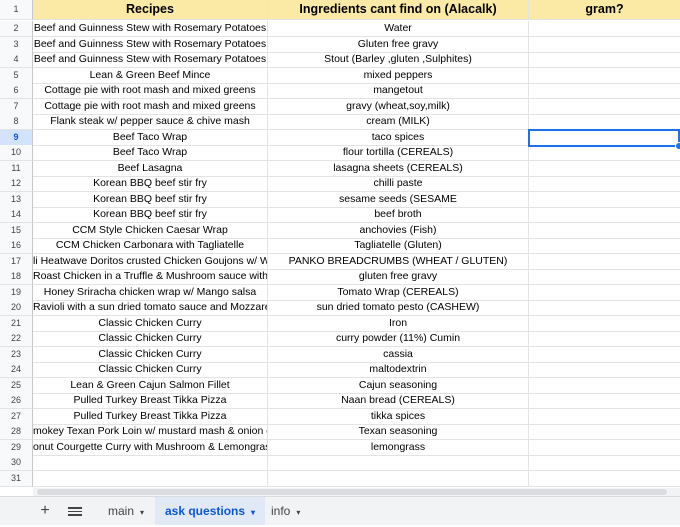  I want to click on row-number: 18, so click(16, 277).